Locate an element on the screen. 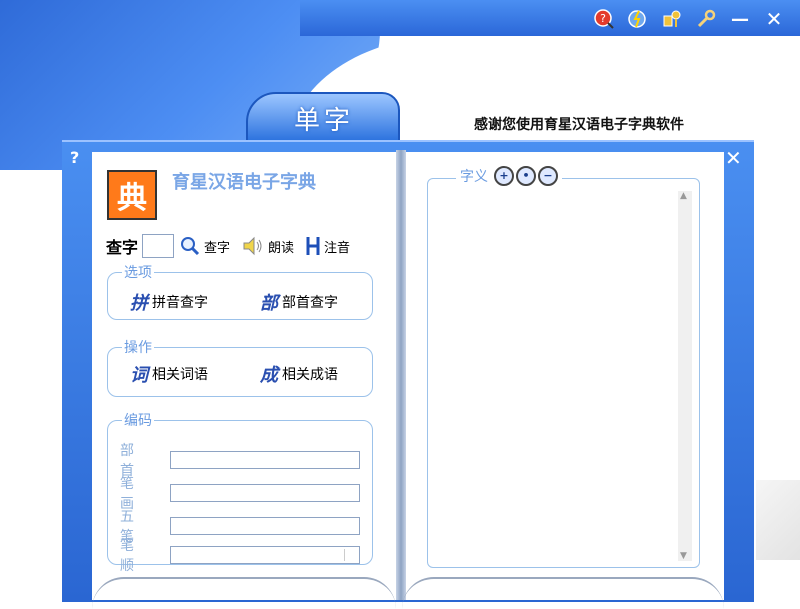 The height and width of the screenshot is (609, 800). tab-single-char: 单字 is located at coordinates (323, 117).